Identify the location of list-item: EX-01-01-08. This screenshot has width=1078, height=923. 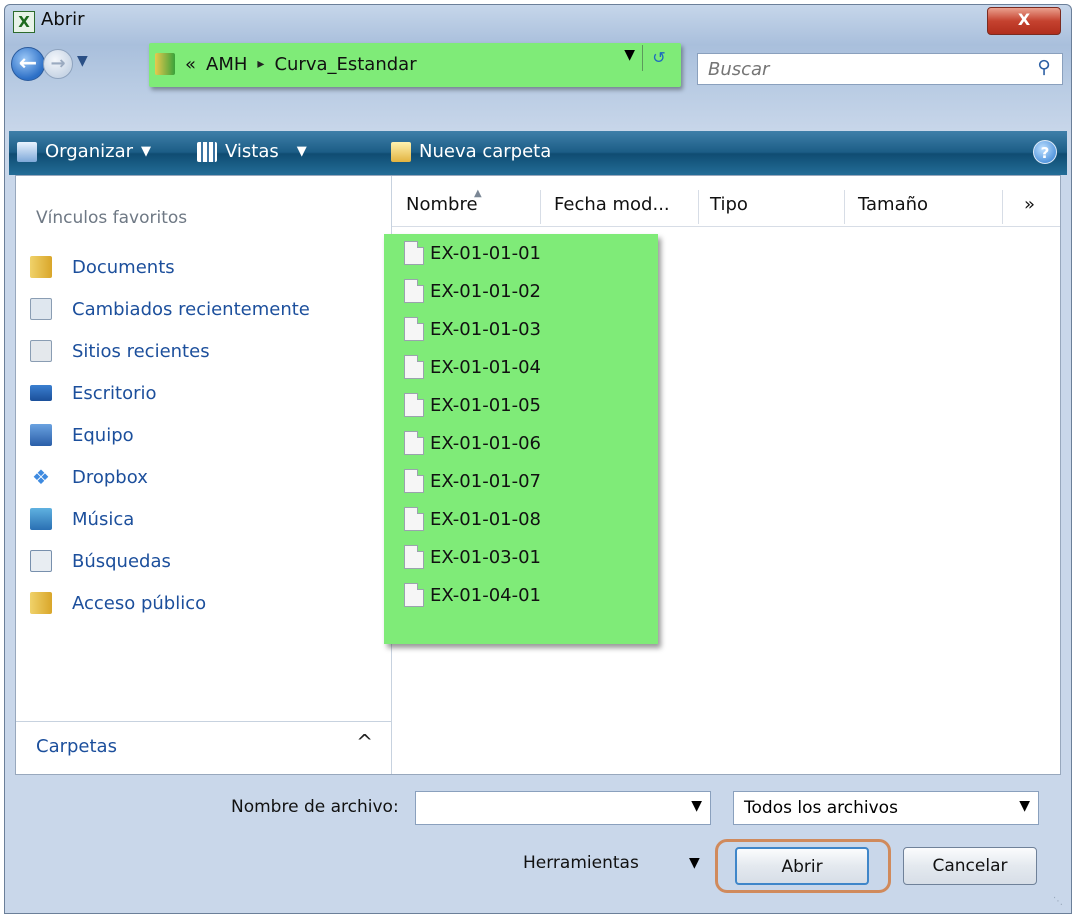
(472, 519).